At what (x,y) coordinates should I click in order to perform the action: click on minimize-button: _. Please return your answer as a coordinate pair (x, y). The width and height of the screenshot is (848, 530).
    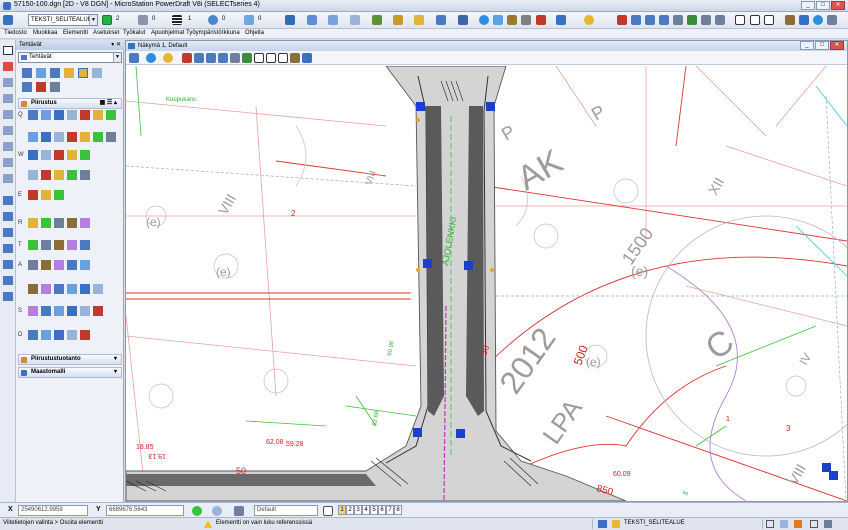
    Looking at the image, I should click on (808, 5).